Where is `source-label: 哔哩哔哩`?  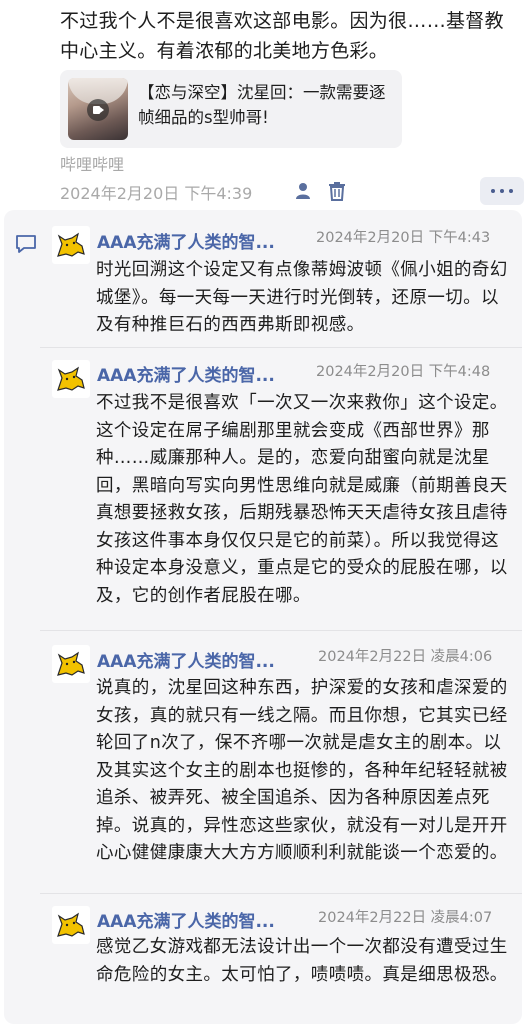
source-label: 哔哩哔哩 is located at coordinates (92, 163).